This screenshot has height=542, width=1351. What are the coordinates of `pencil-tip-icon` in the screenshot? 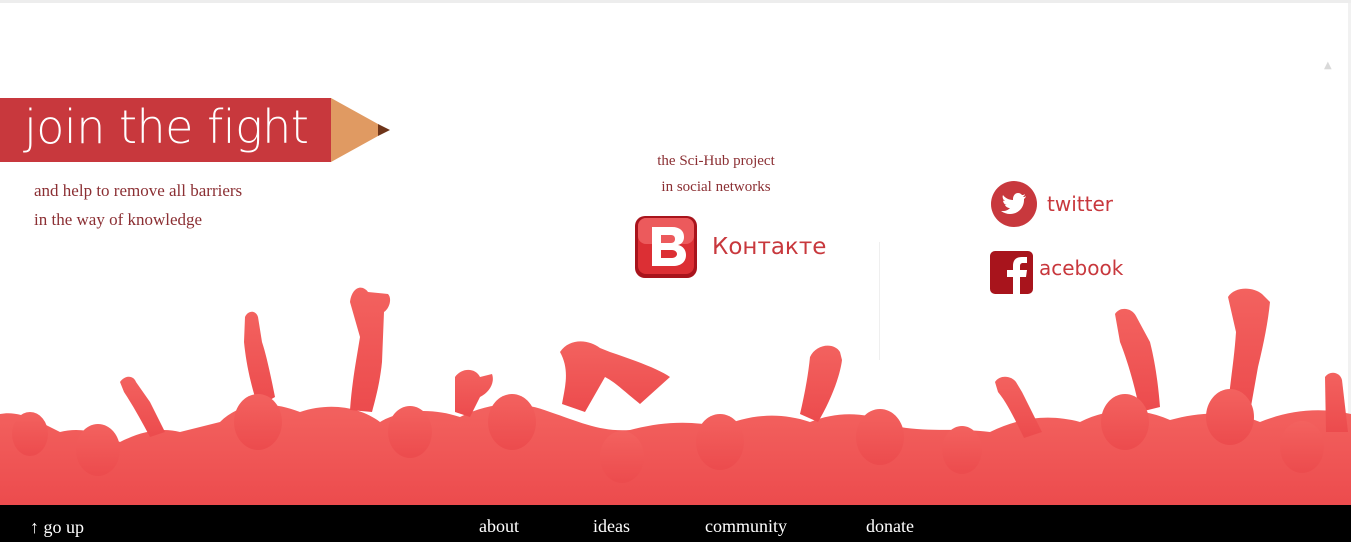 It's located at (360, 130).